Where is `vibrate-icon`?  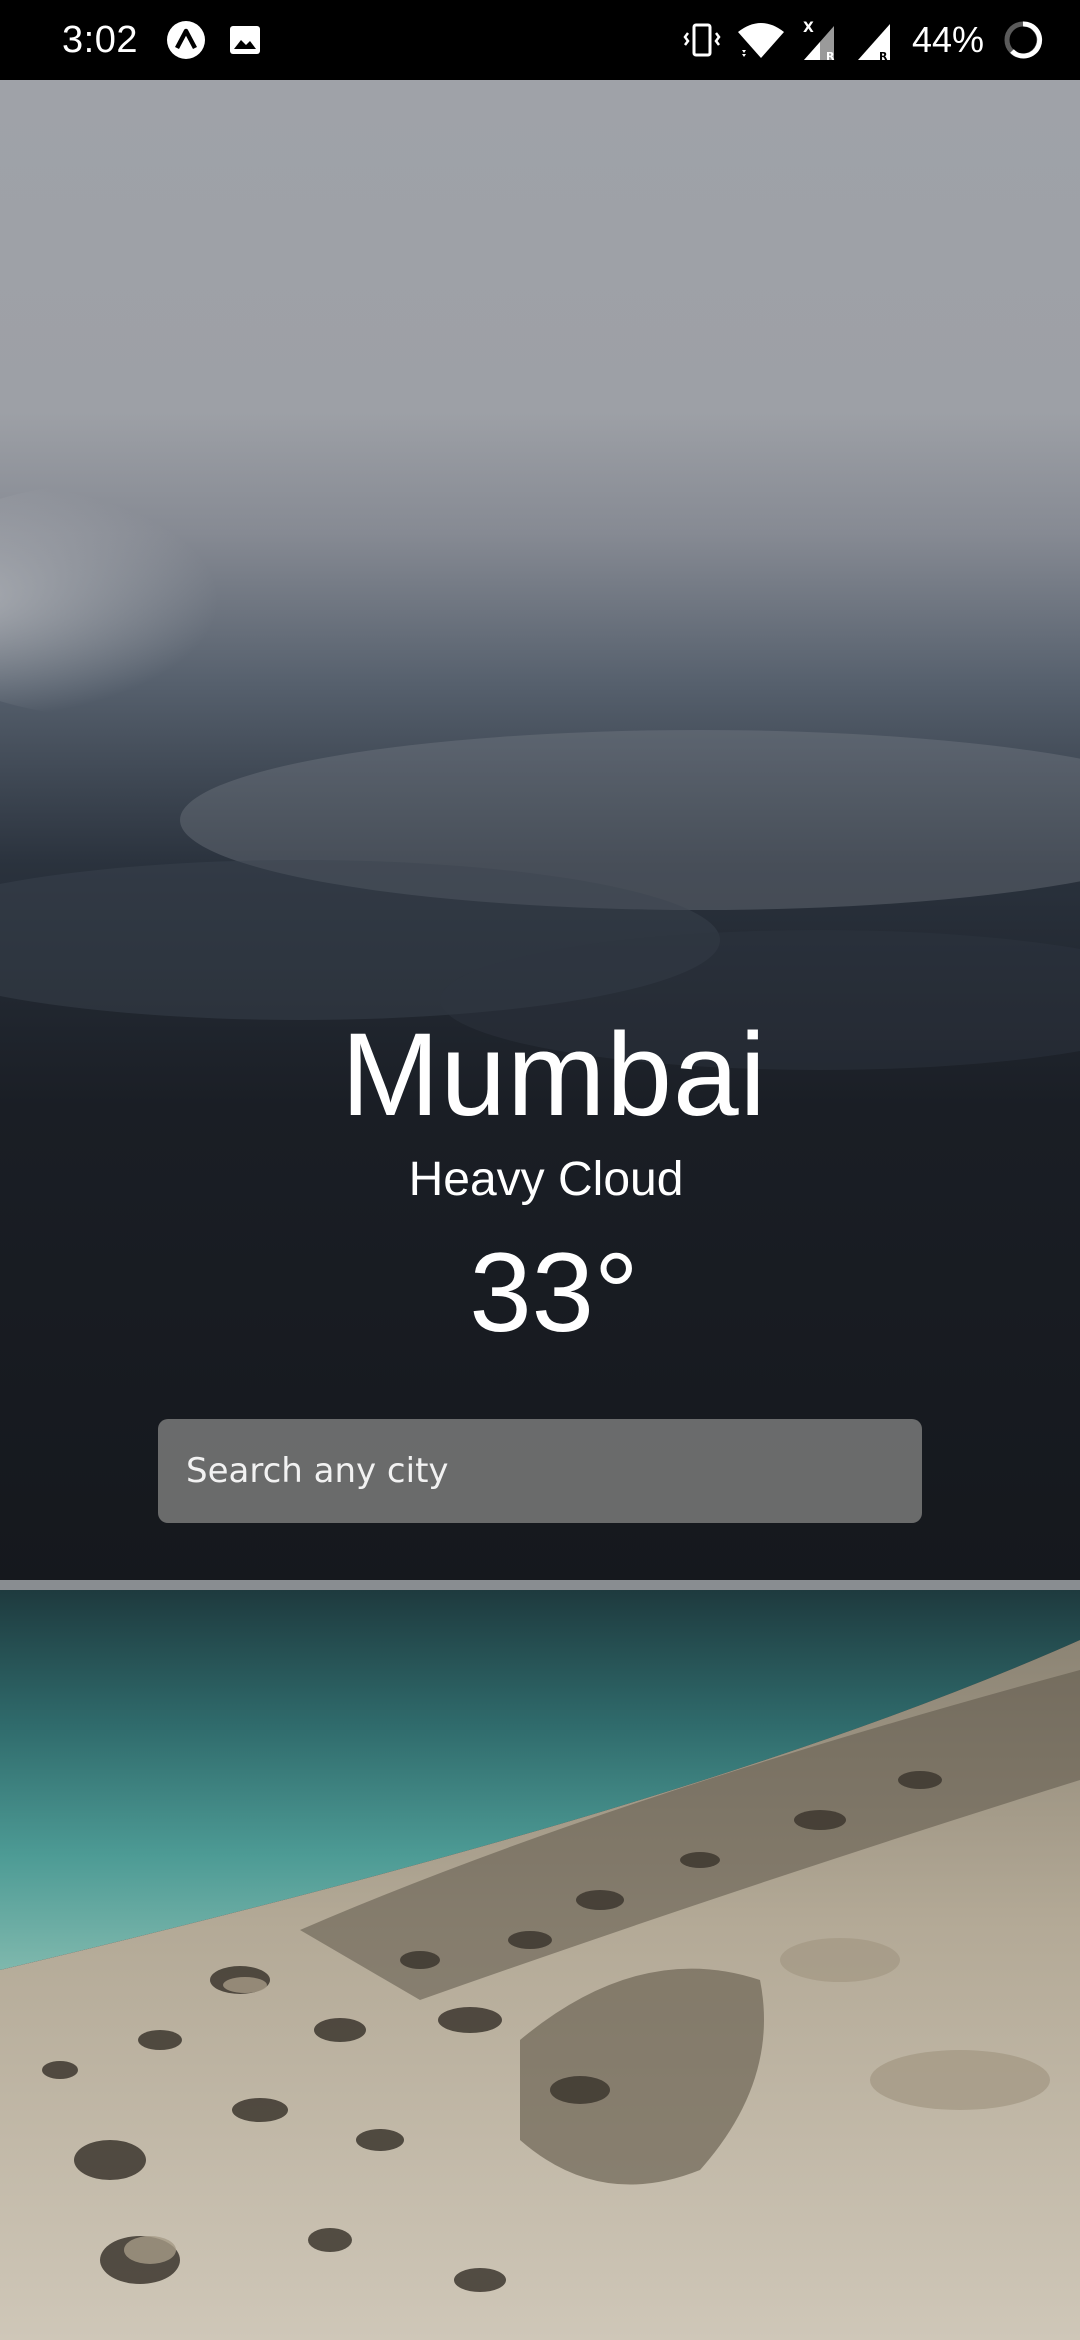
vibrate-icon is located at coordinates (702, 40).